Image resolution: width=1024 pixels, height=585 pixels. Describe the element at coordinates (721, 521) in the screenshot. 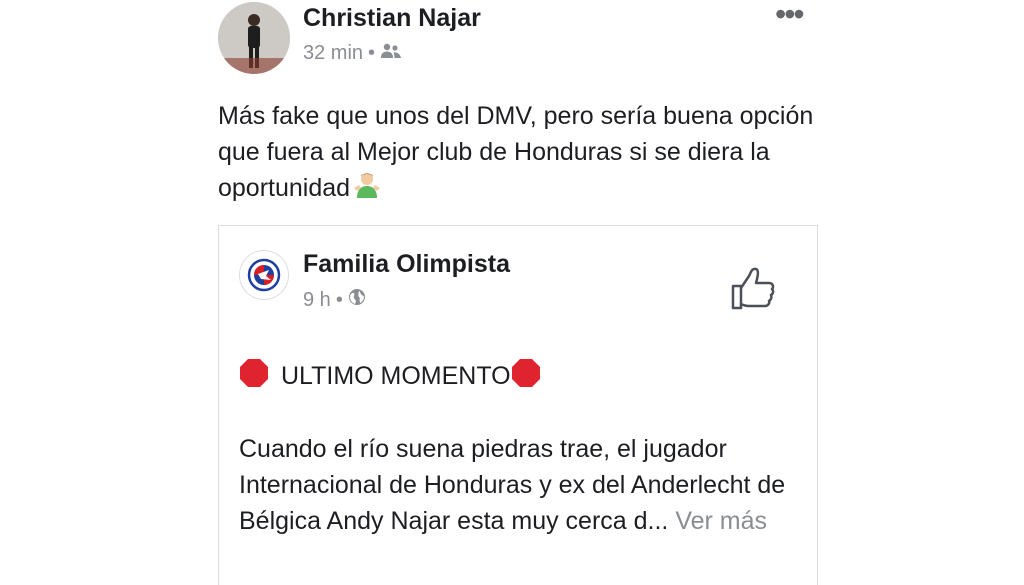

I see `see-more-link: Ver más` at that location.